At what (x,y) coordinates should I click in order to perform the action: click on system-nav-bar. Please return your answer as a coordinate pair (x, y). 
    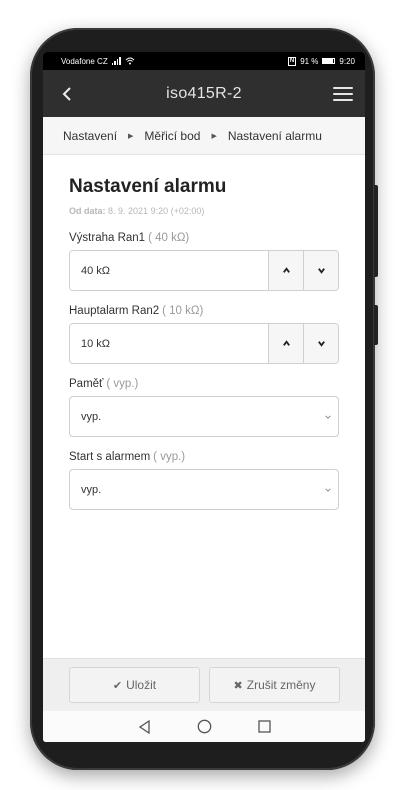
    Looking at the image, I should click on (204, 726).